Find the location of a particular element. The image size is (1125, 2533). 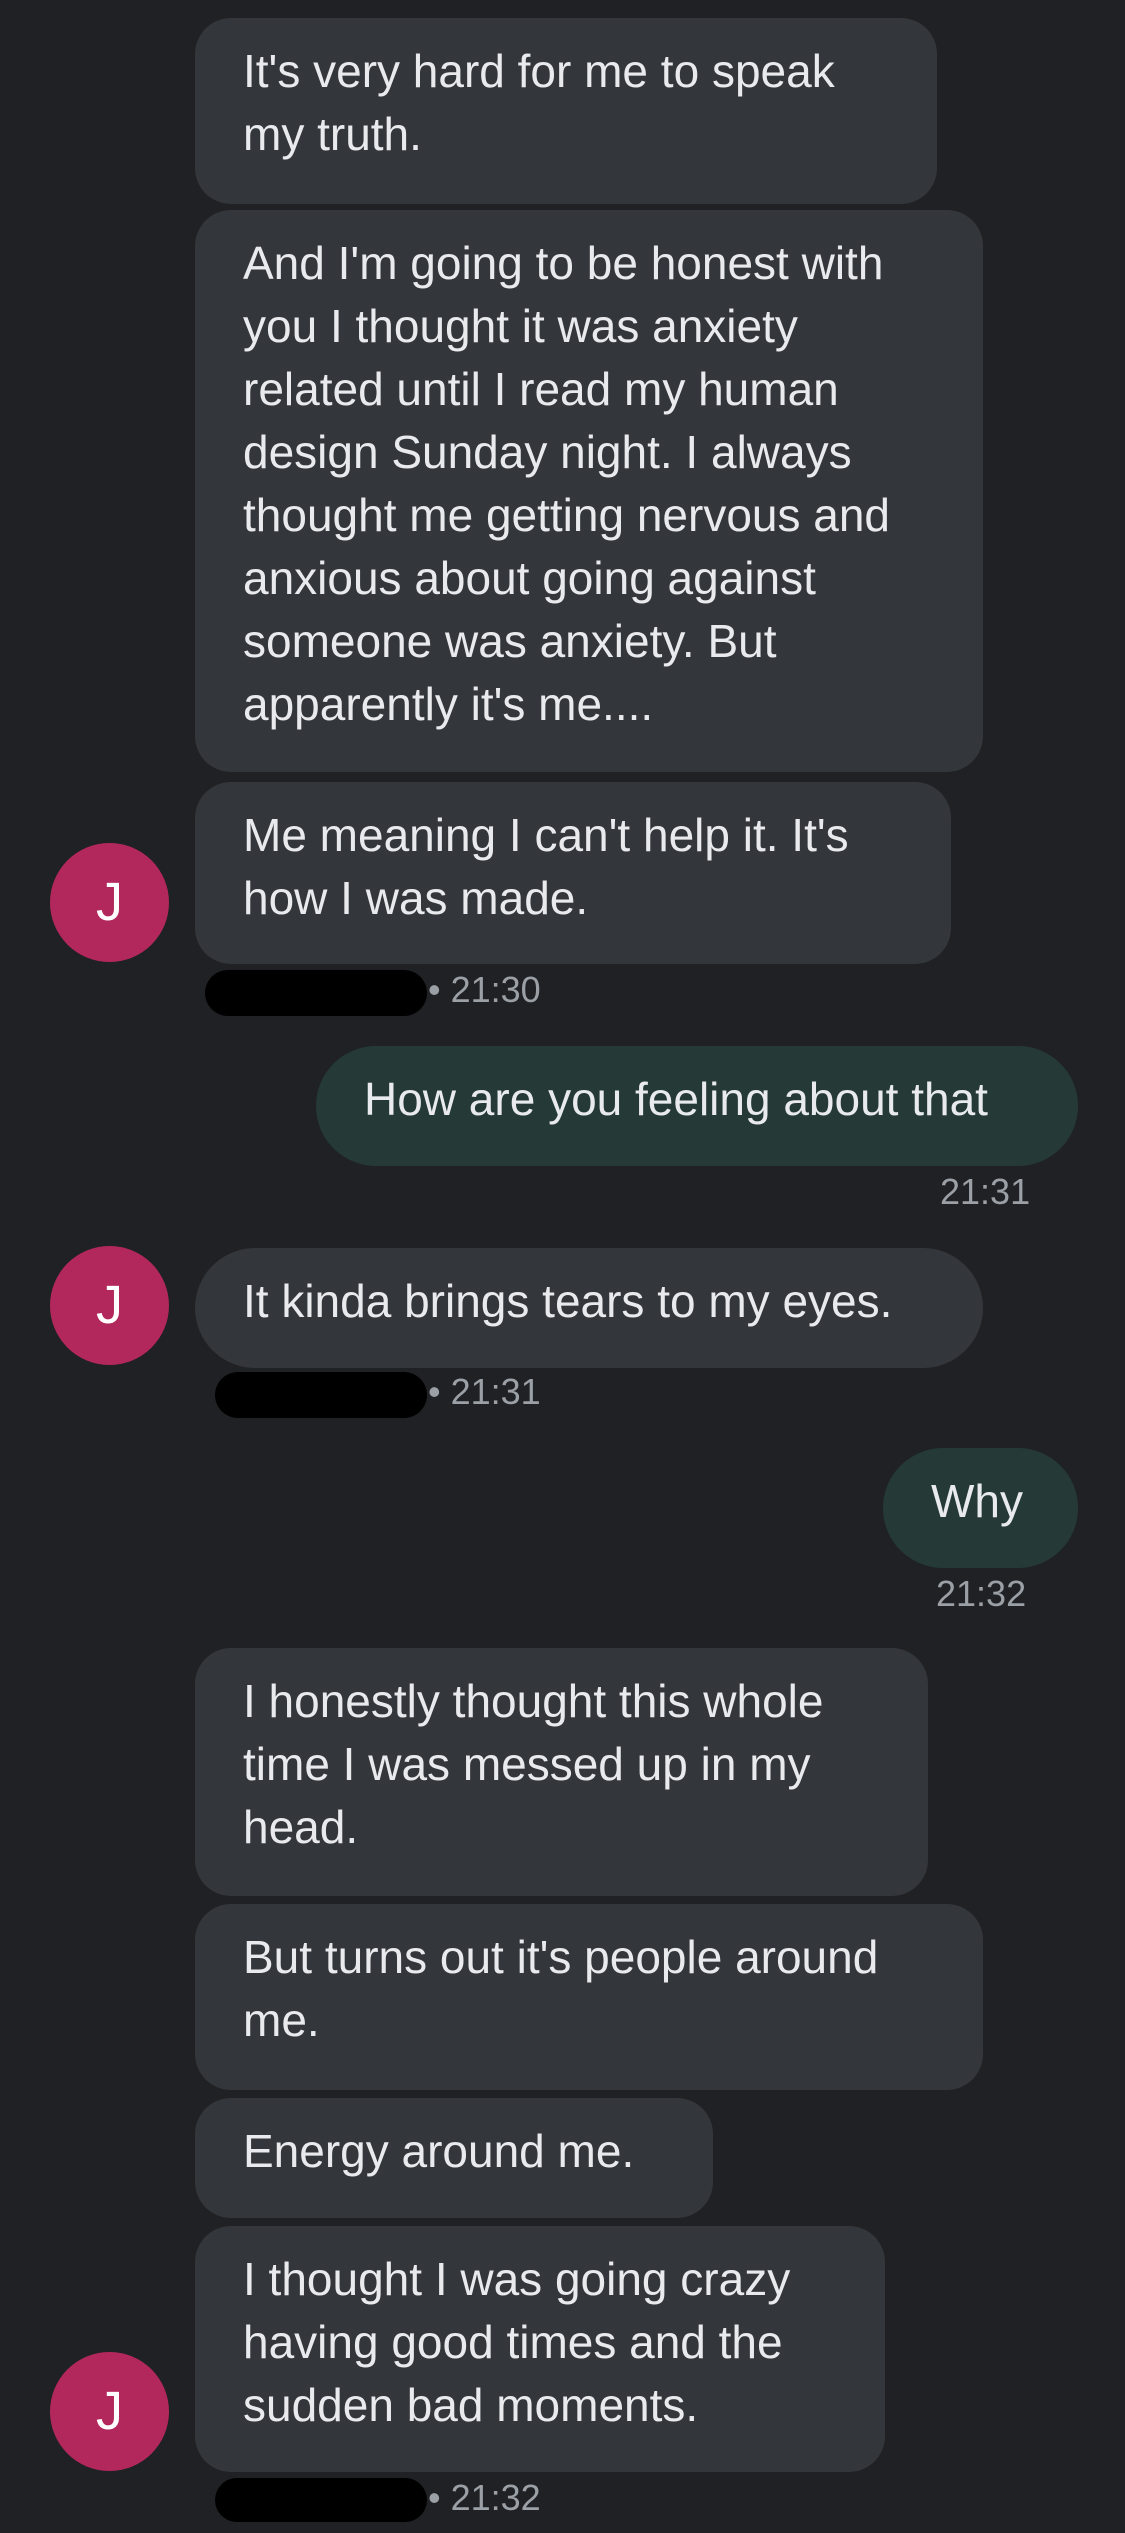

message-text: It's very hard for me to speak my truth. is located at coordinates (539, 102).